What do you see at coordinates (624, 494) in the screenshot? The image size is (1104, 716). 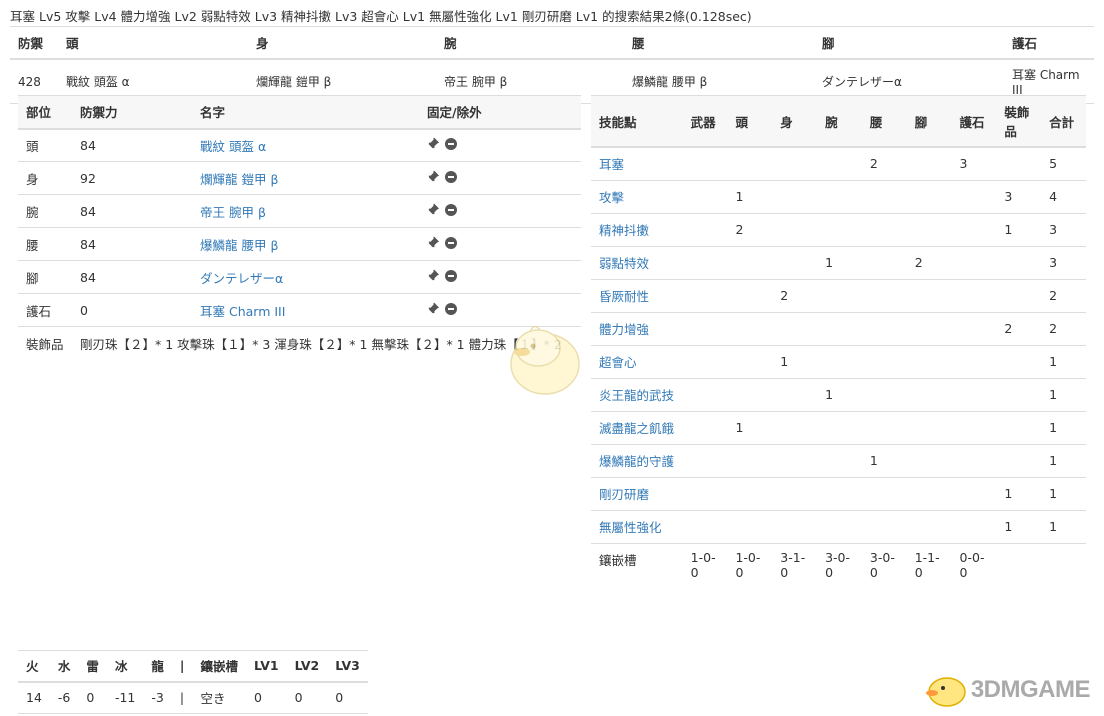 I see `skill-name-link: 剛刃研磨` at bounding box center [624, 494].